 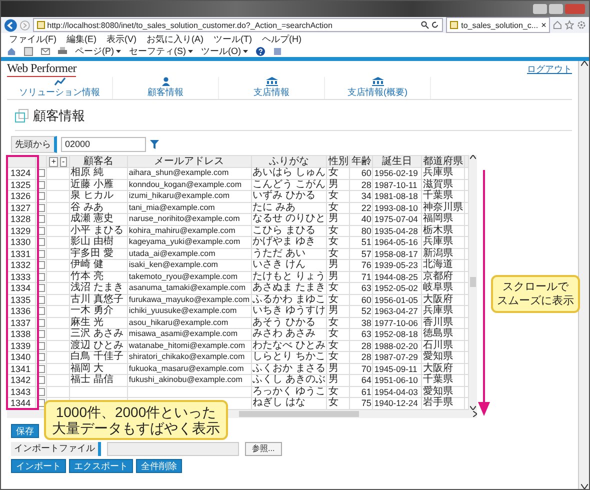 I want to click on menu-item: ヘルプ(H), so click(x=282, y=39).